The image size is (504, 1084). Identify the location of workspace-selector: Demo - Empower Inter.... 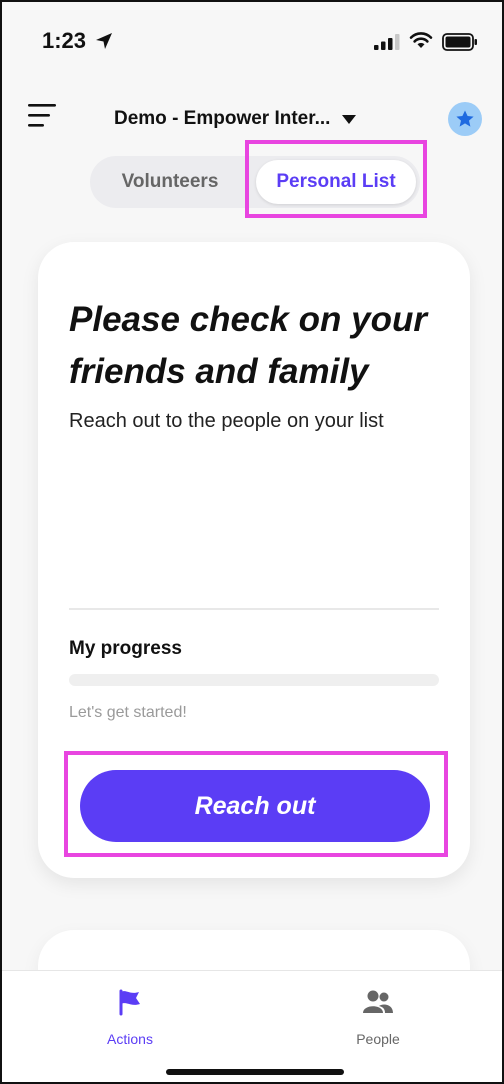
(254, 119).